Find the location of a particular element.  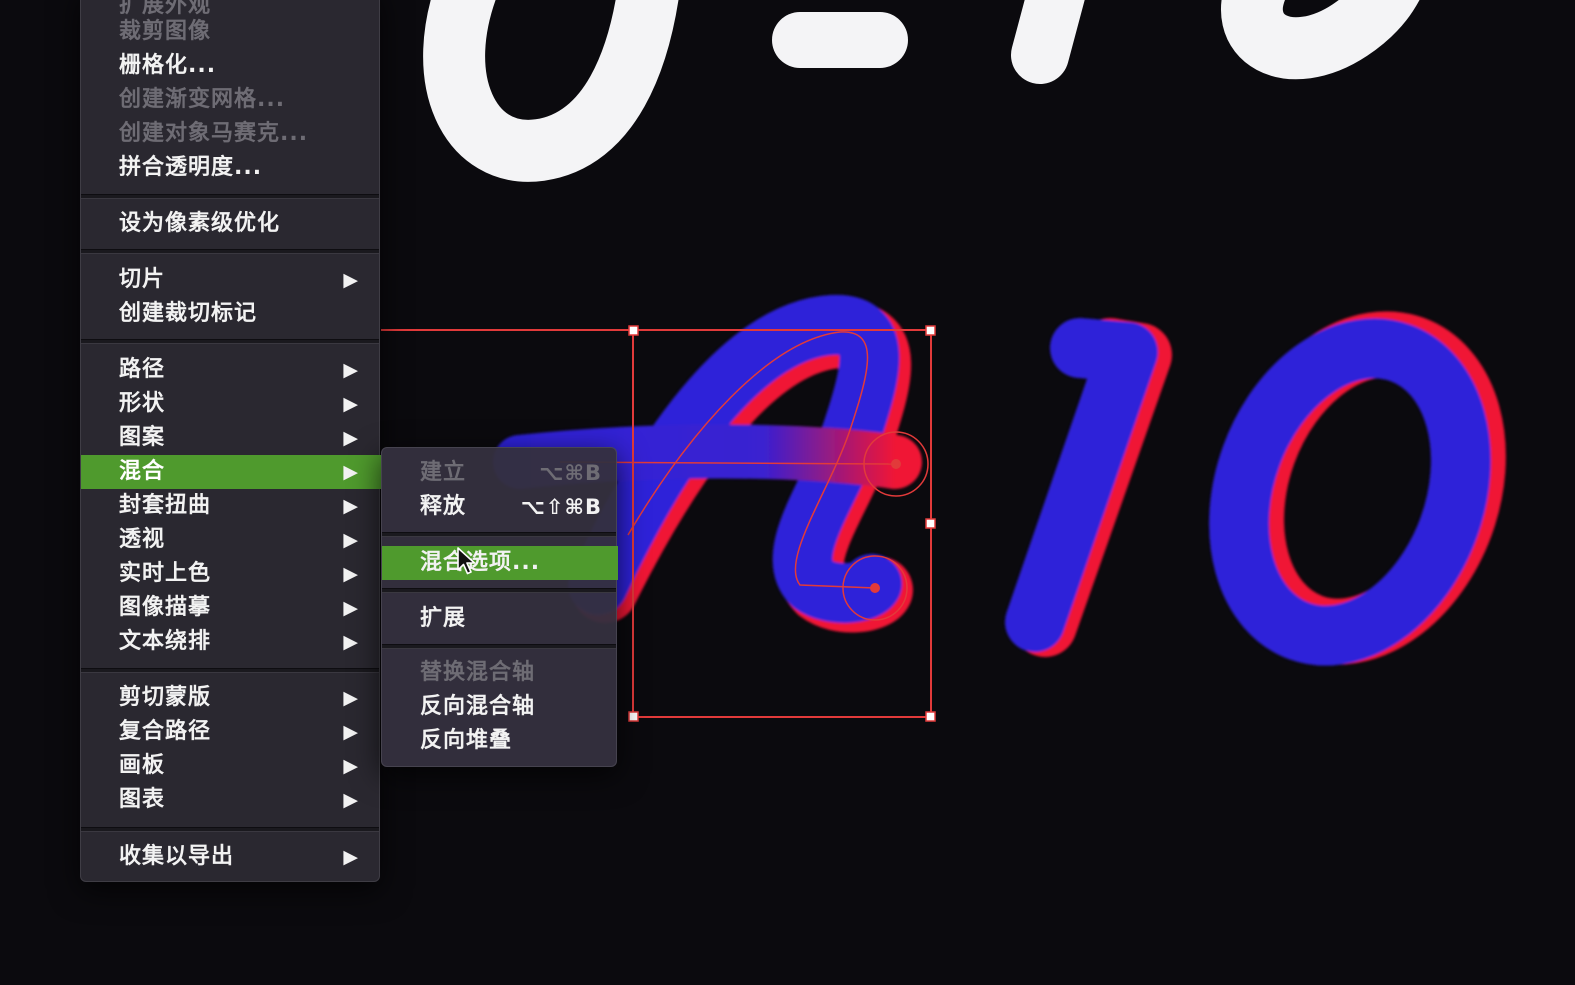

resize-handle-bottom-right is located at coordinates (930, 716).